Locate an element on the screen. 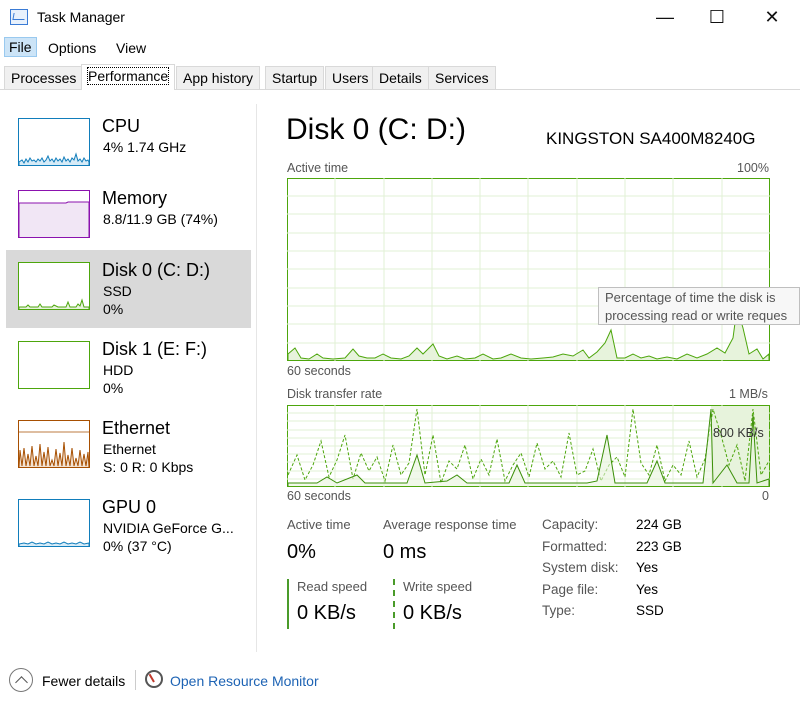  menu-file: File is located at coordinates (20, 47).